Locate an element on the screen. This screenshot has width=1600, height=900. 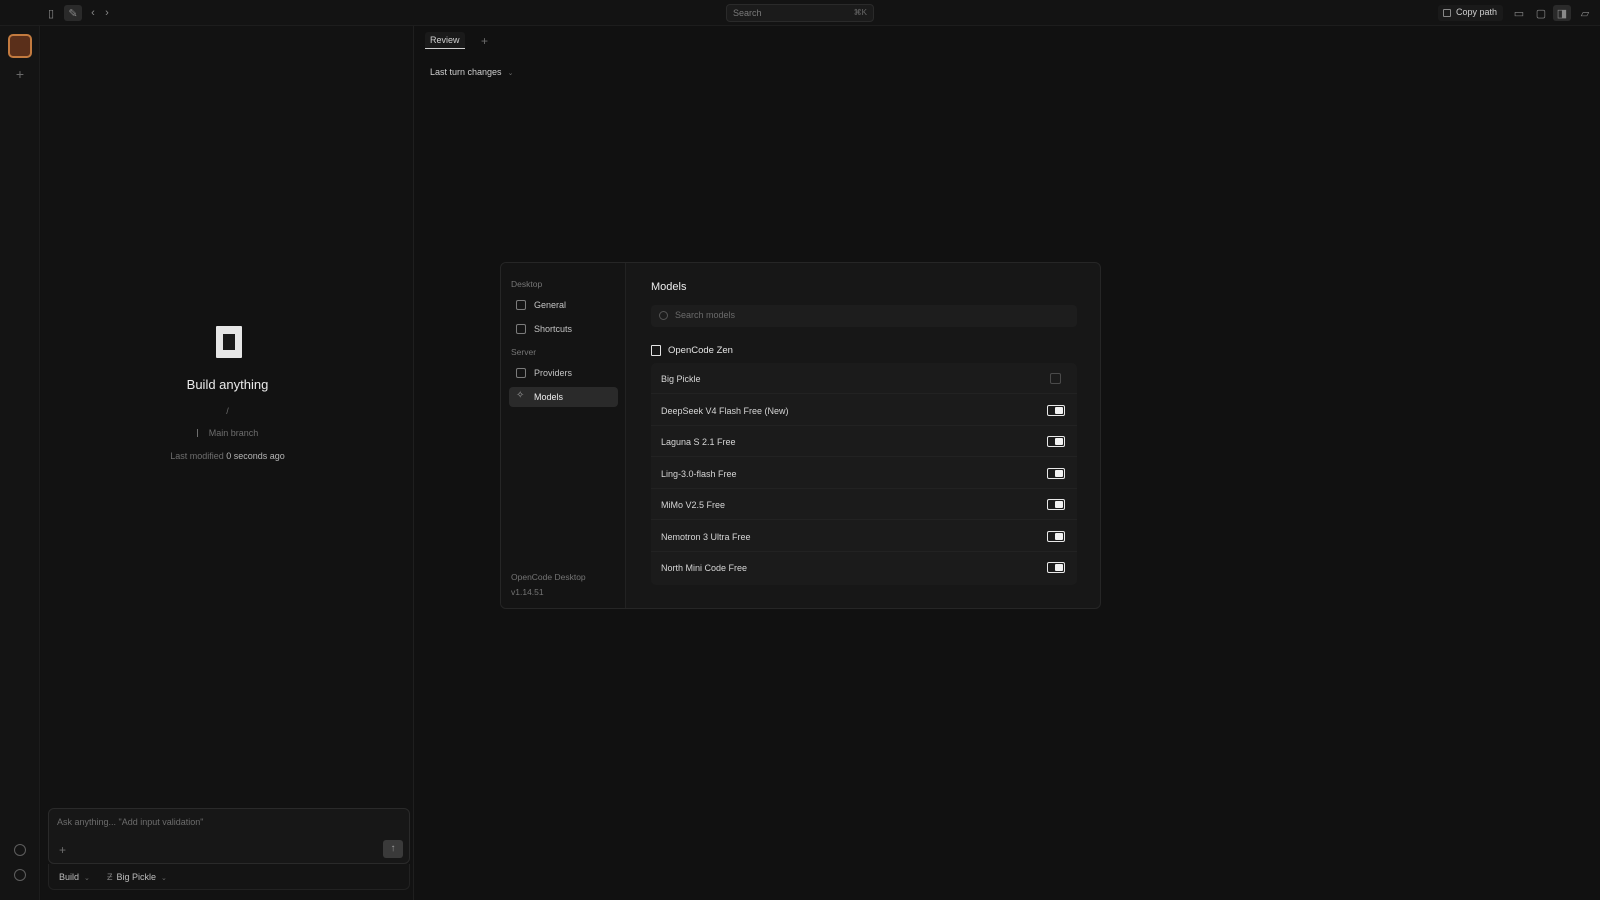
folder-icon: ▱ is located at coordinates (1585, 13).